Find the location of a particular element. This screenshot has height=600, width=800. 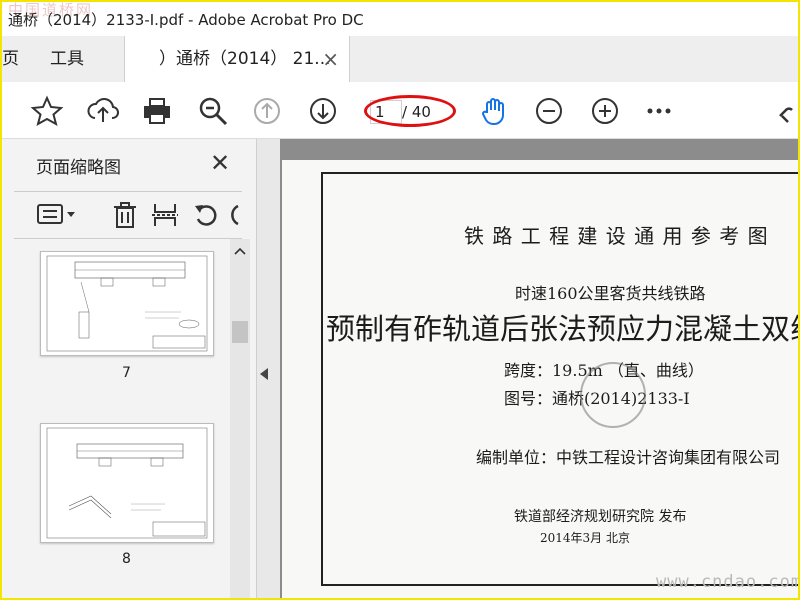

panel-title: 页面缩略图 is located at coordinates (78, 168).